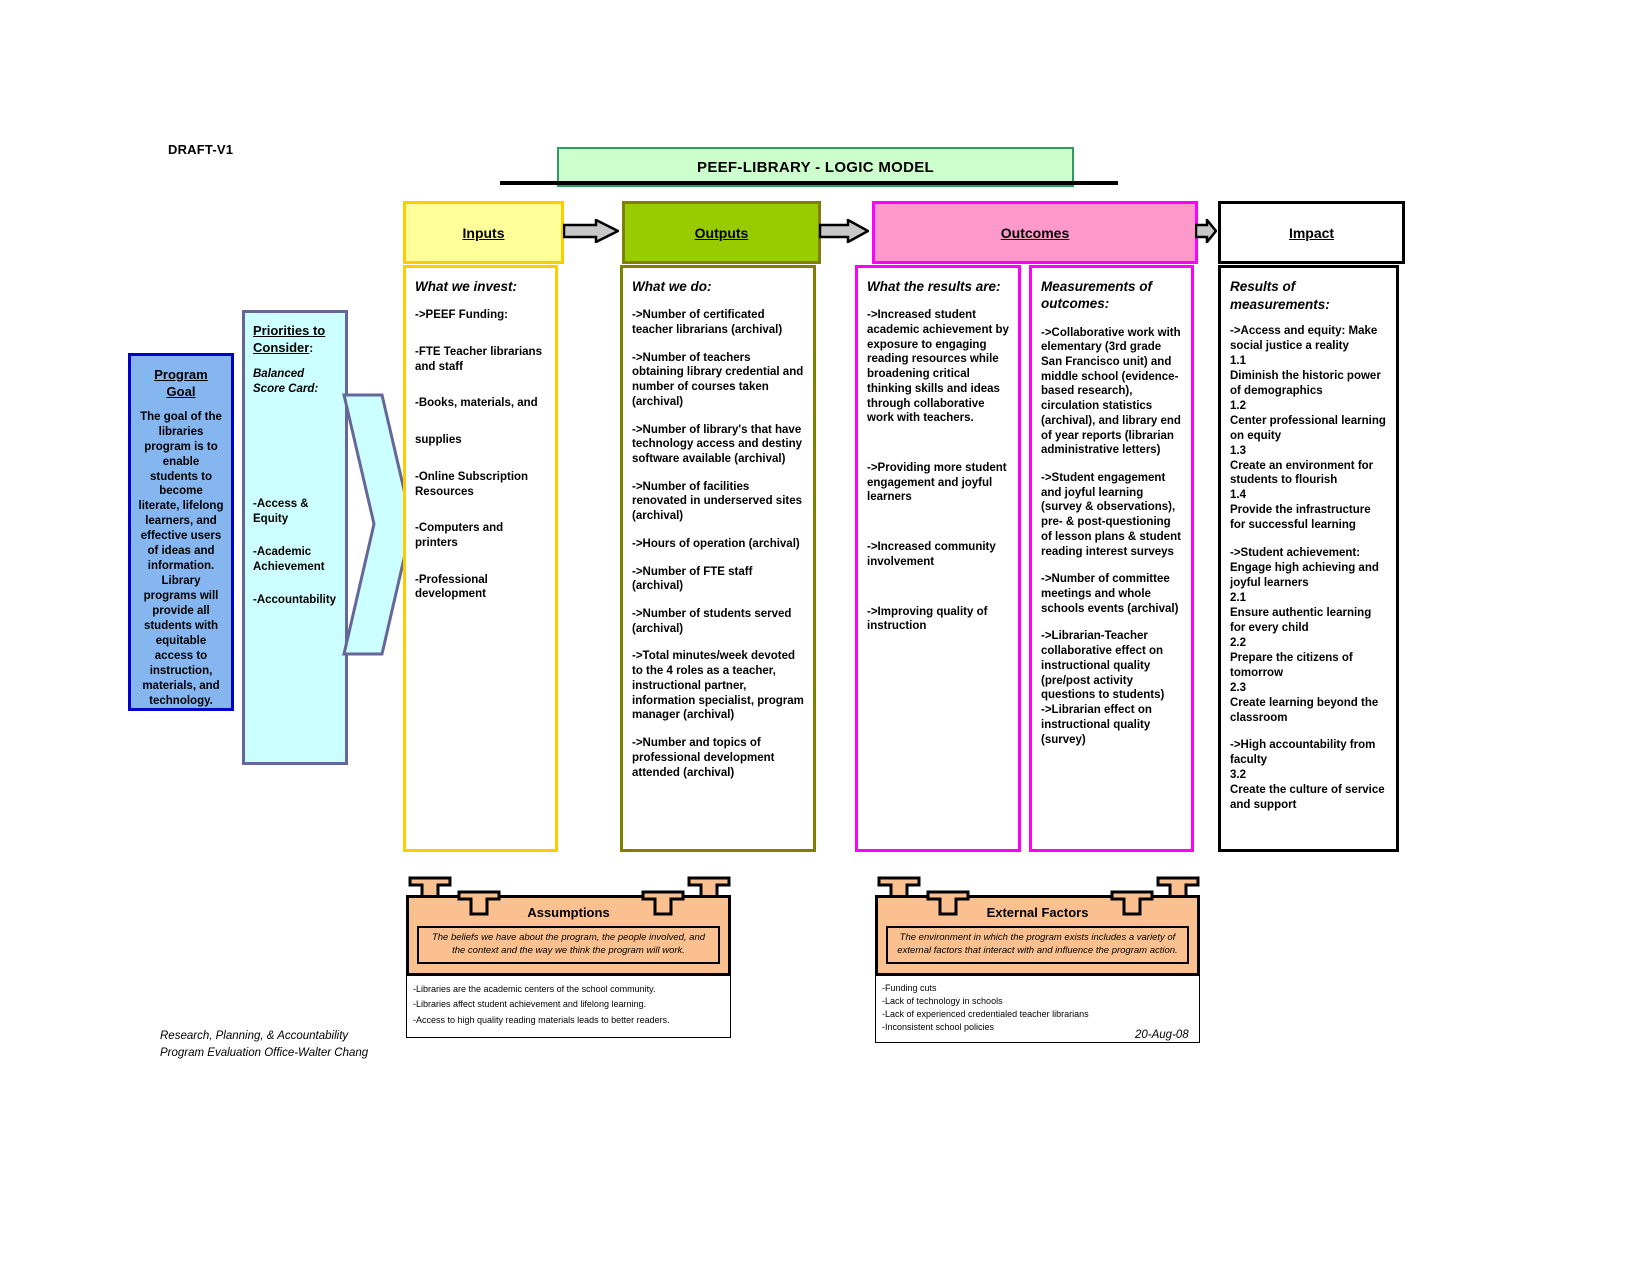 Image resolution: width=1650 pixels, height=1275 pixels. I want to click on results-item-quality-of-instruction: ->Improving quality of instruction, so click(927, 619).